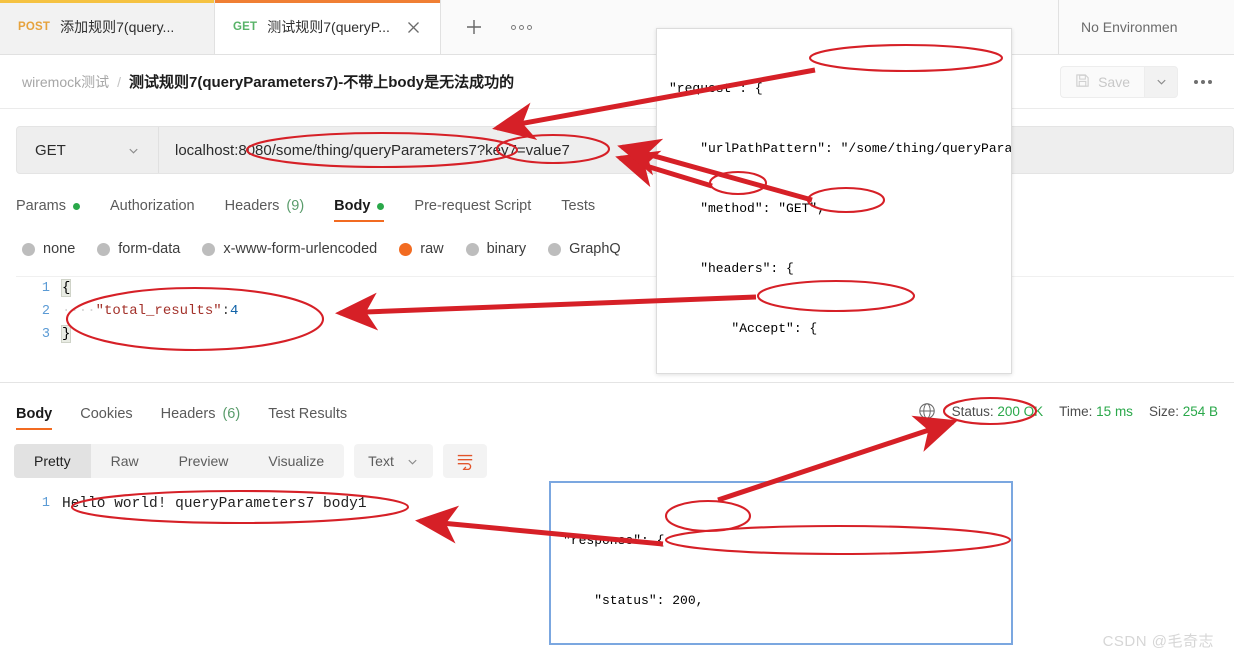 This screenshot has height=665, width=1234. Describe the element at coordinates (152, 206) in the screenshot. I see `tab-authorization-label: Authorization` at that location.